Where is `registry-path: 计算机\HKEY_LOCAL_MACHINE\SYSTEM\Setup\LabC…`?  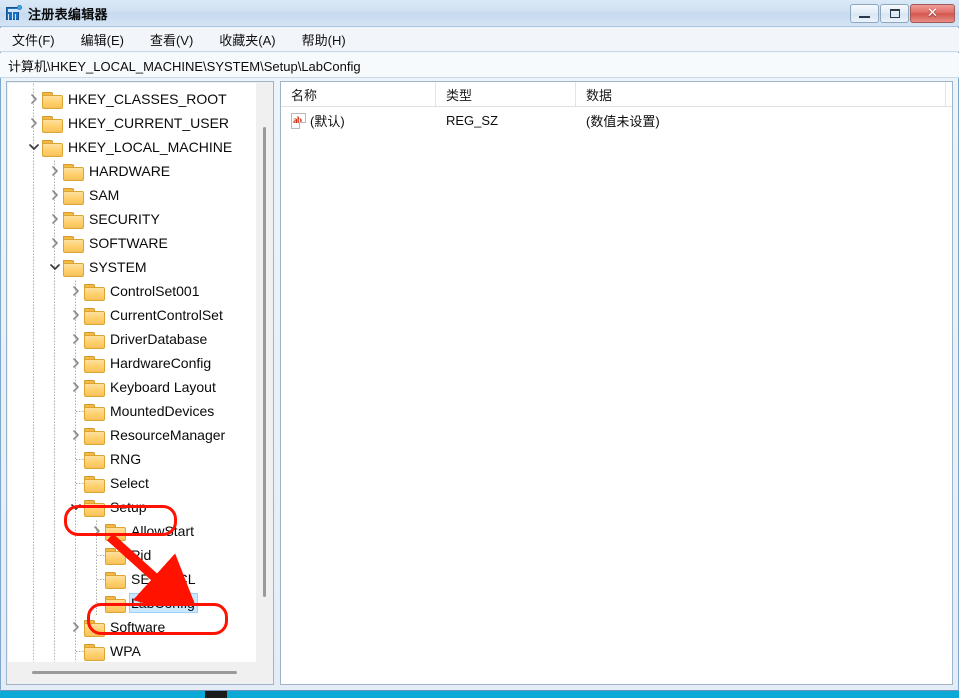
registry-path: 计算机\HKEY_LOCAL_MACHINE\SYSTEM\Setup\LabC… is located at coordinates (184, 66).